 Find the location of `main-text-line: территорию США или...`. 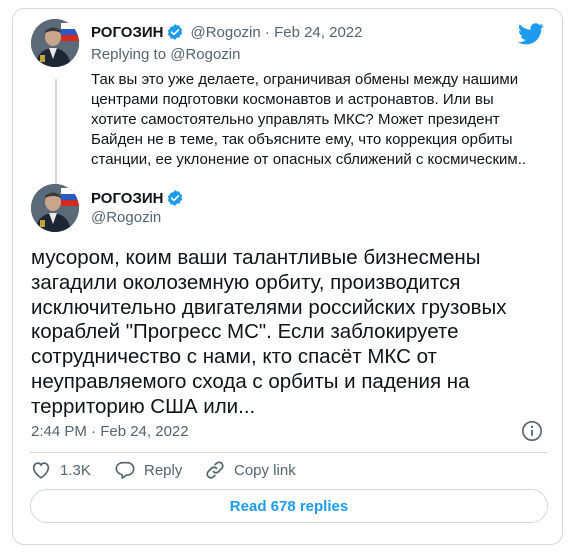

main-text-line: территорию США или... is located at coordinates (143, 406).